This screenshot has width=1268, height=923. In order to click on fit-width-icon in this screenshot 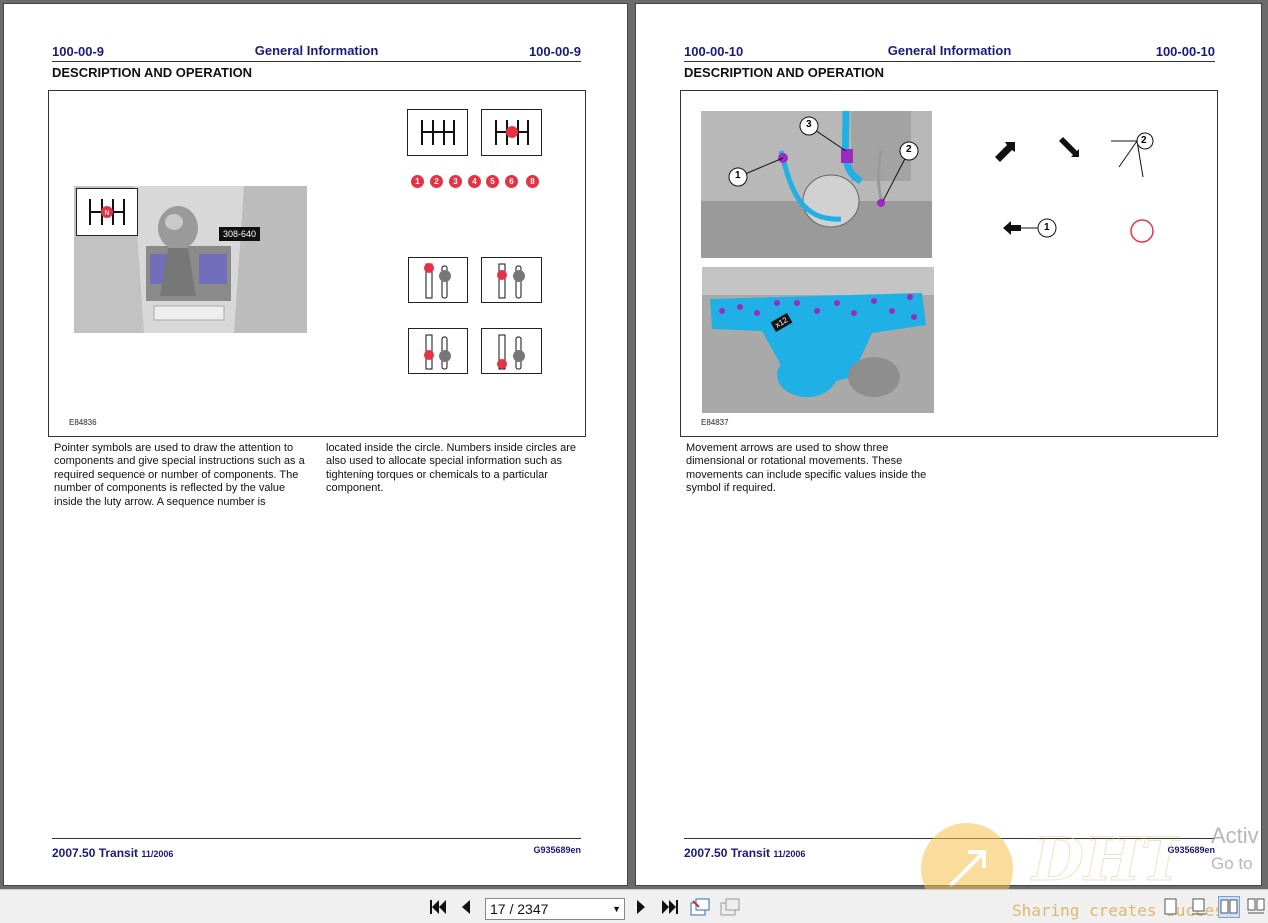, I will do `click(730, 907)`.